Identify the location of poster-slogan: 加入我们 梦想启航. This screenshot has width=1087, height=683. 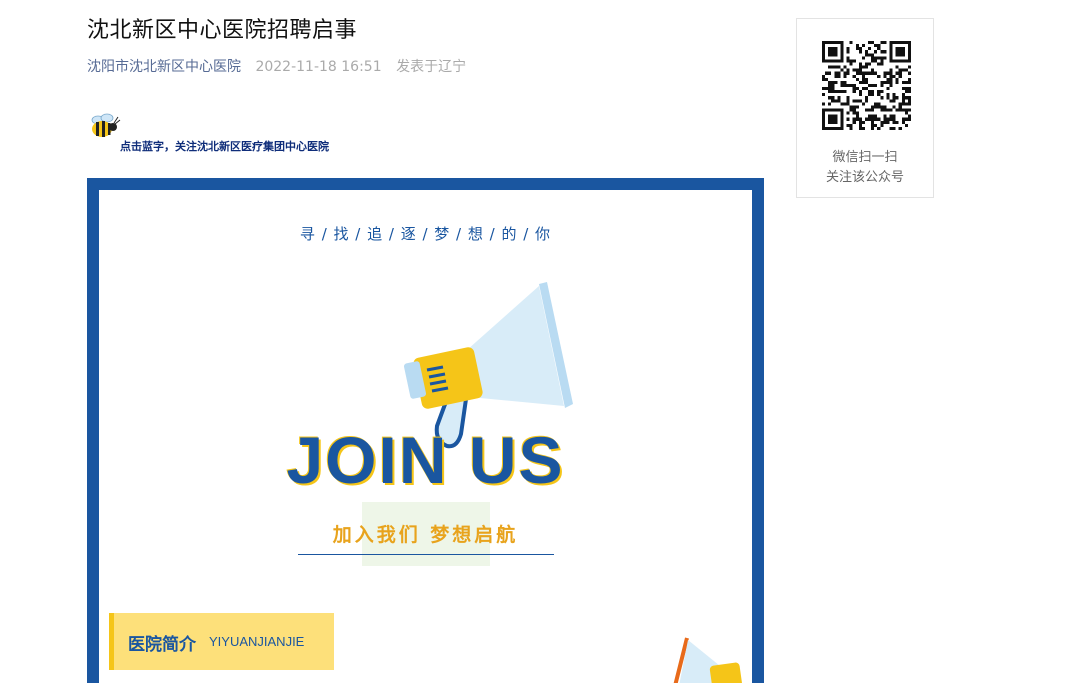
(425, 535).